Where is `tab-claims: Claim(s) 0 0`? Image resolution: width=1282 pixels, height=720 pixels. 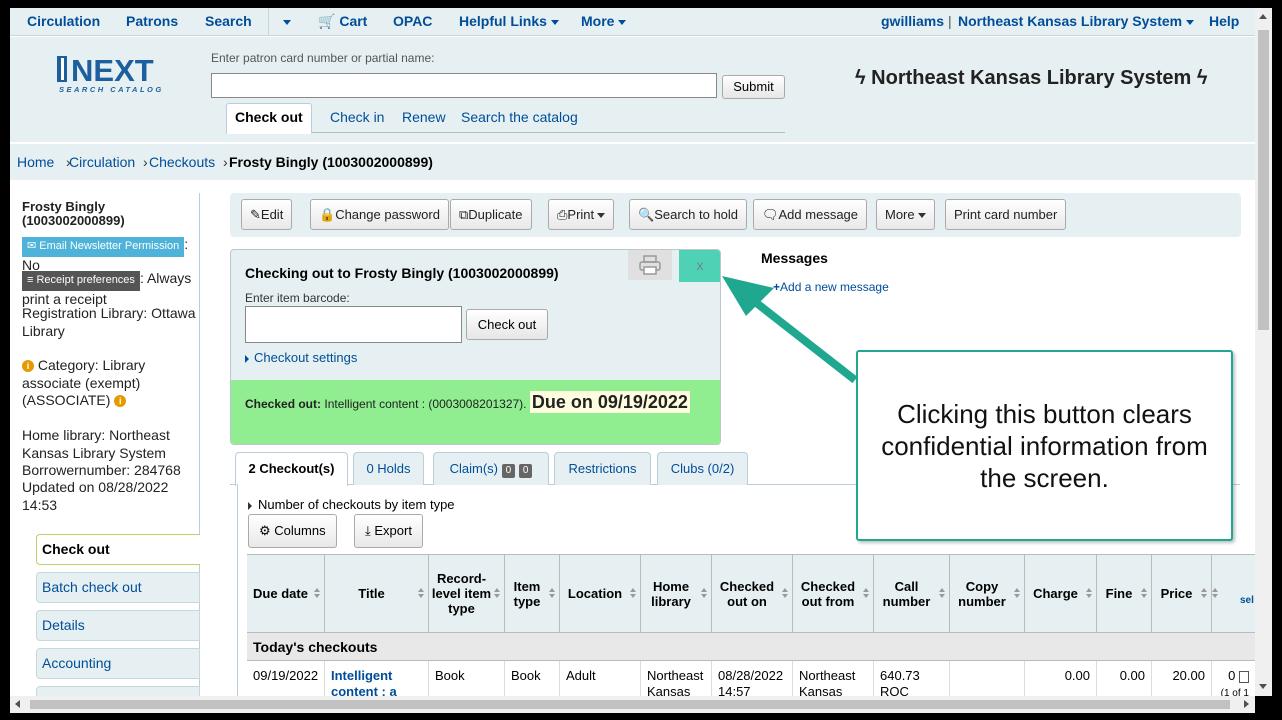
tab-claims: Claim(s) 0 0 is located at coordinates (491, 468).